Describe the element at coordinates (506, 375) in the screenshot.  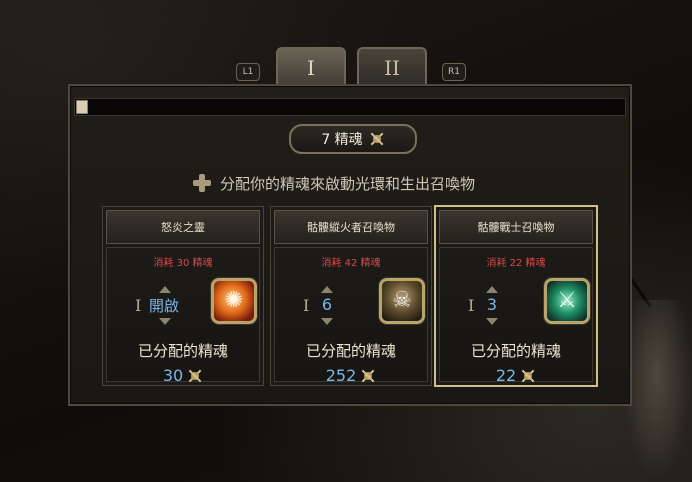
I see `allocated-number: 22` at that location.